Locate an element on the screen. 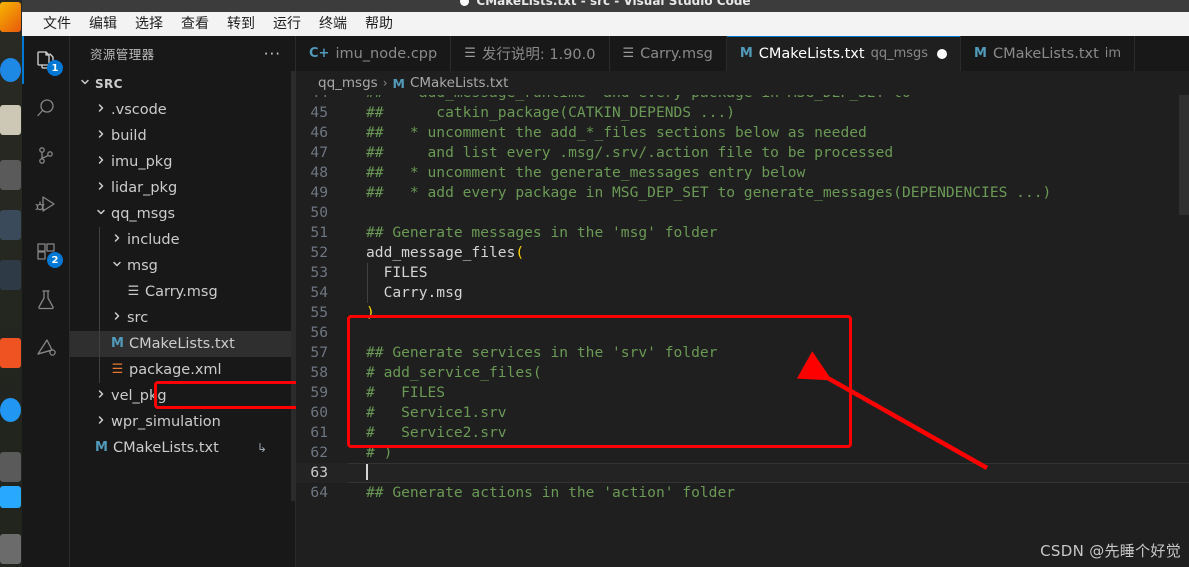  menu-item-edit: 编辑 is located at coordinates (103, 24).